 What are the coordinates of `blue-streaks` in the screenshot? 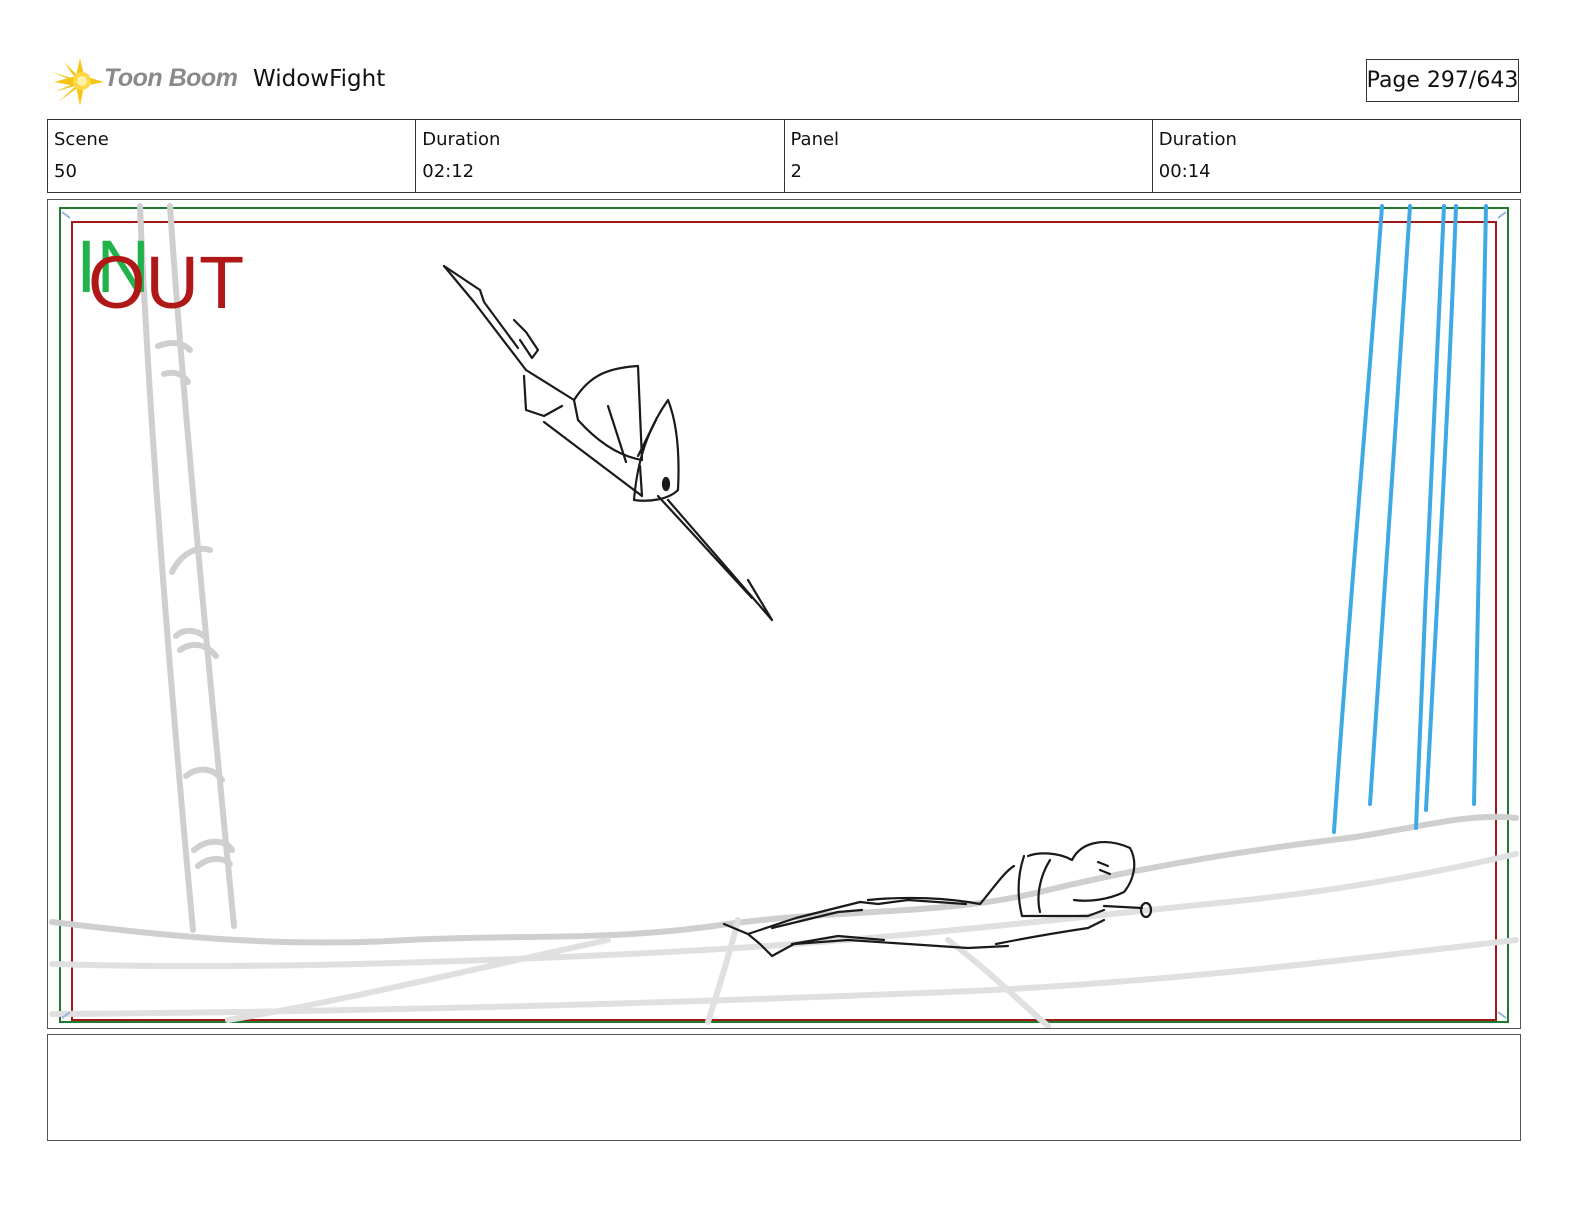 It's located at (1410, 519).